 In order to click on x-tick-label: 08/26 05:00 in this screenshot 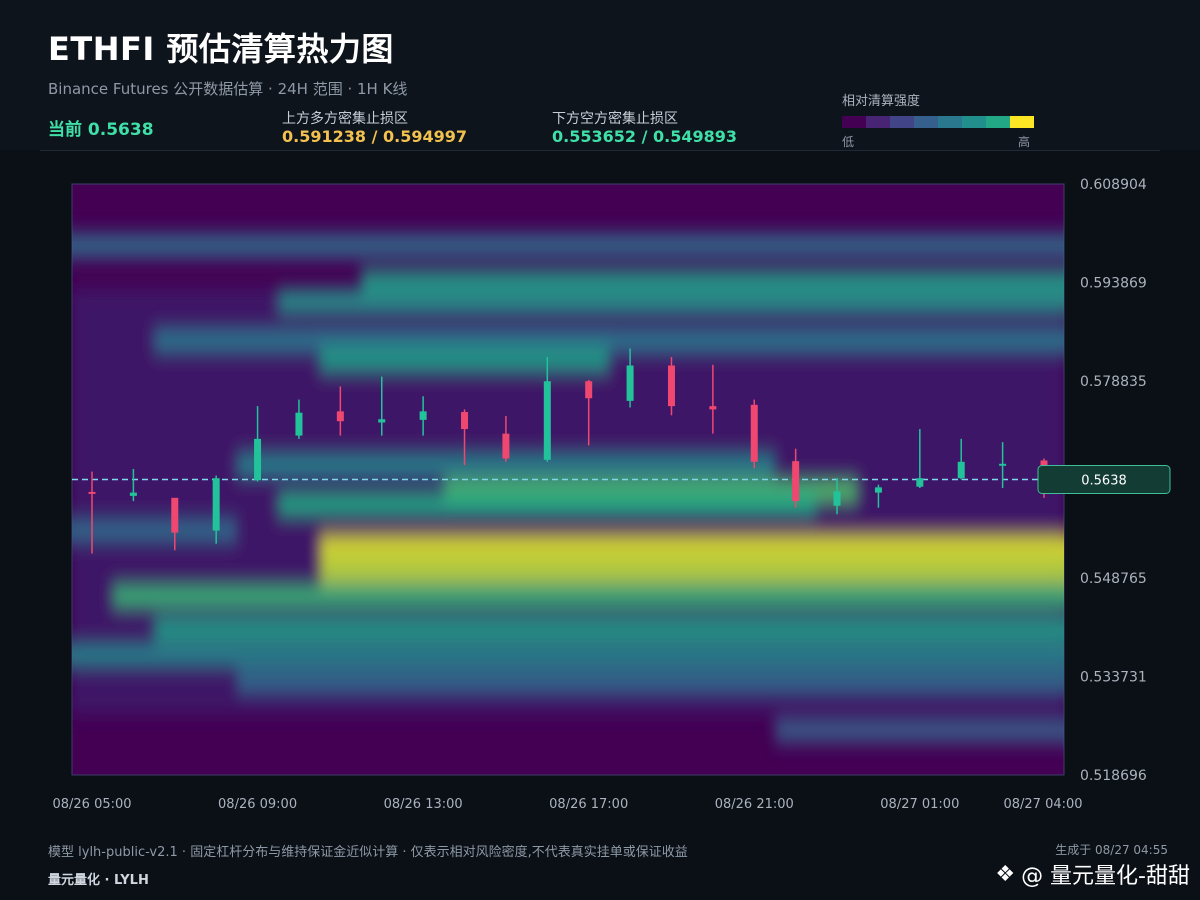, I will do `click(91, 804)`.